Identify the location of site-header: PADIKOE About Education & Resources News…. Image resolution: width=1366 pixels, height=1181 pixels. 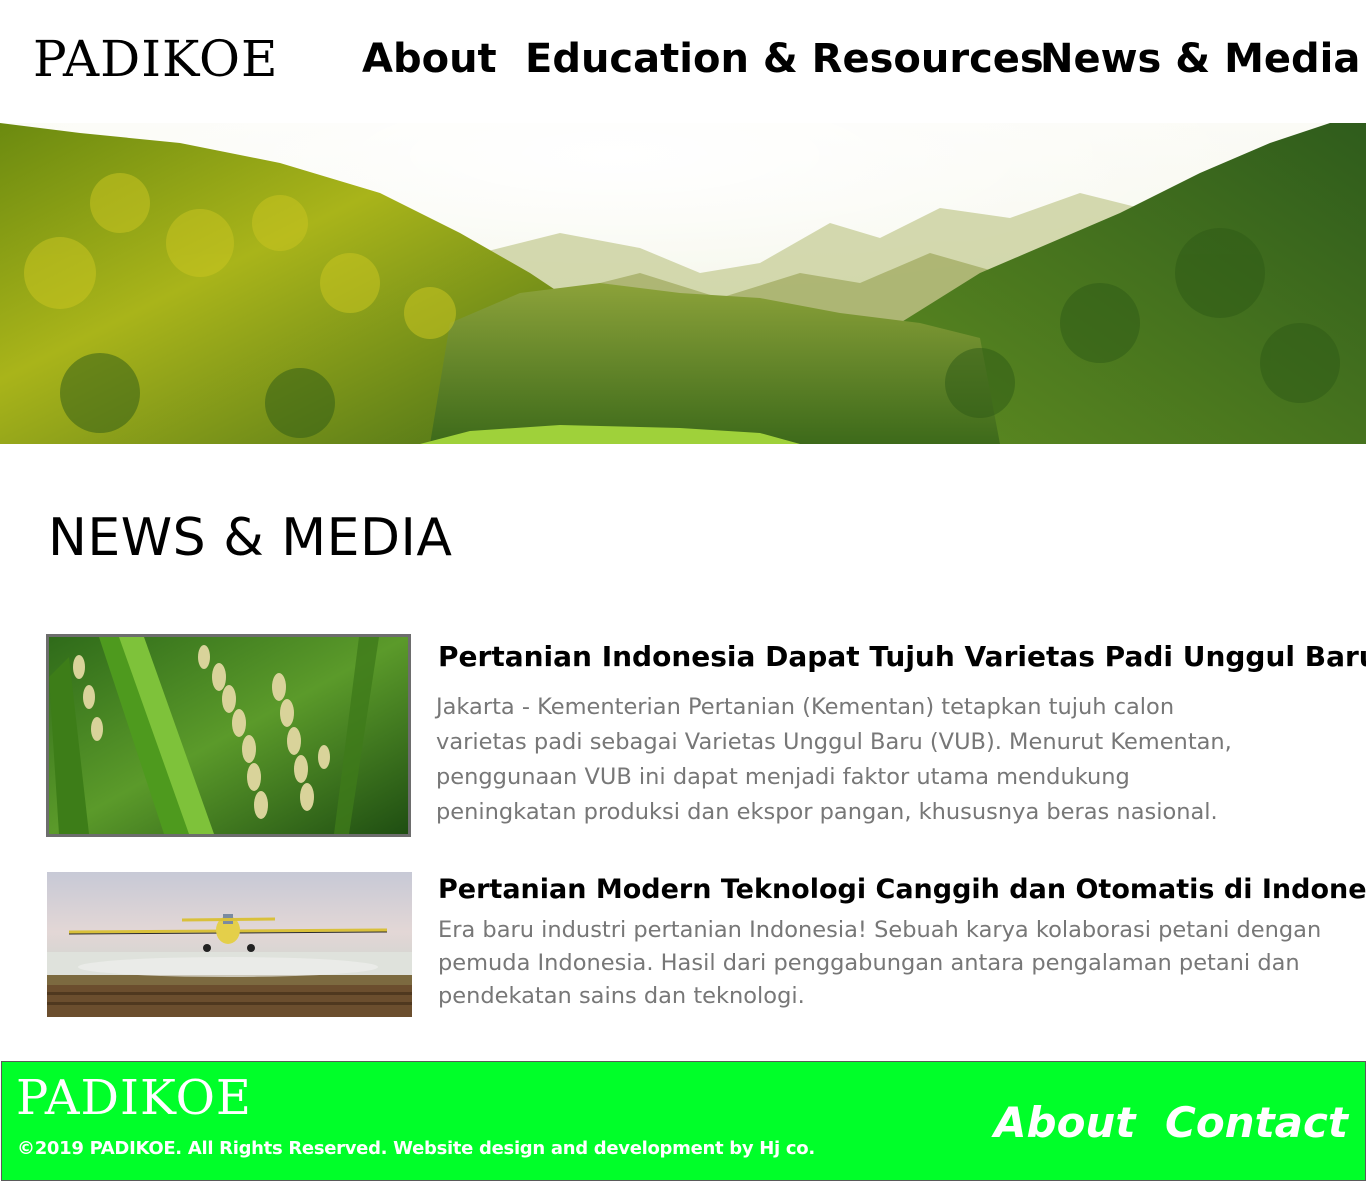
(683, 61).